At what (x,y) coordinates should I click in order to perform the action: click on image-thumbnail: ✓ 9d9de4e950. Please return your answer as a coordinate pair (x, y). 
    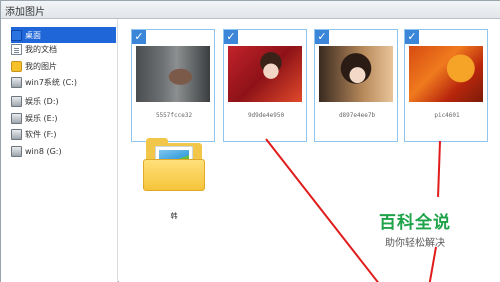
    Looking at the image, I should click on (265, 85).